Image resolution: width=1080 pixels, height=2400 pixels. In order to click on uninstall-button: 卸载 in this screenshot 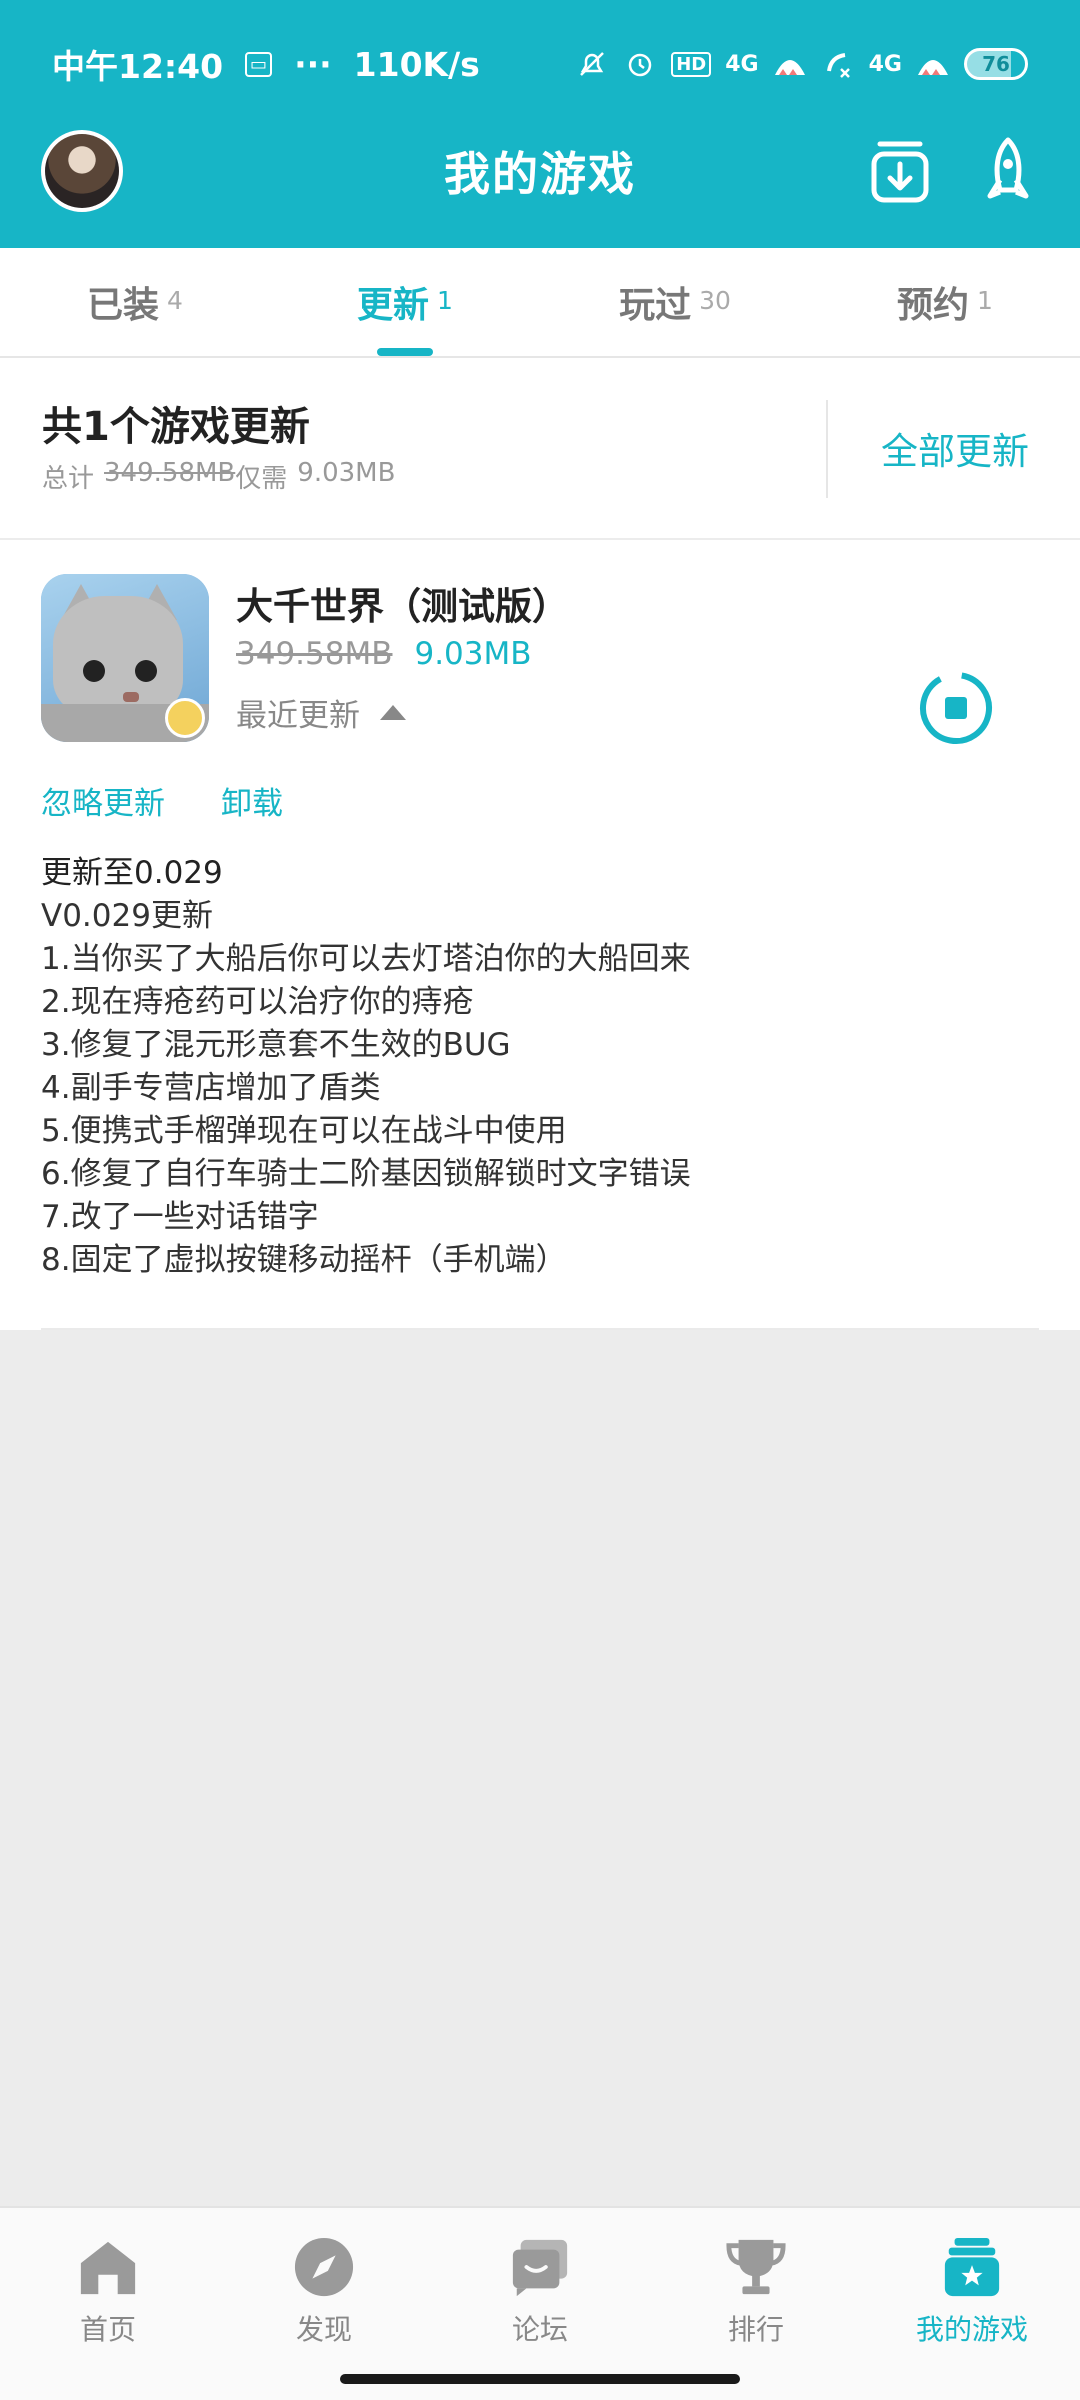, I will do `click(252, 800)`.